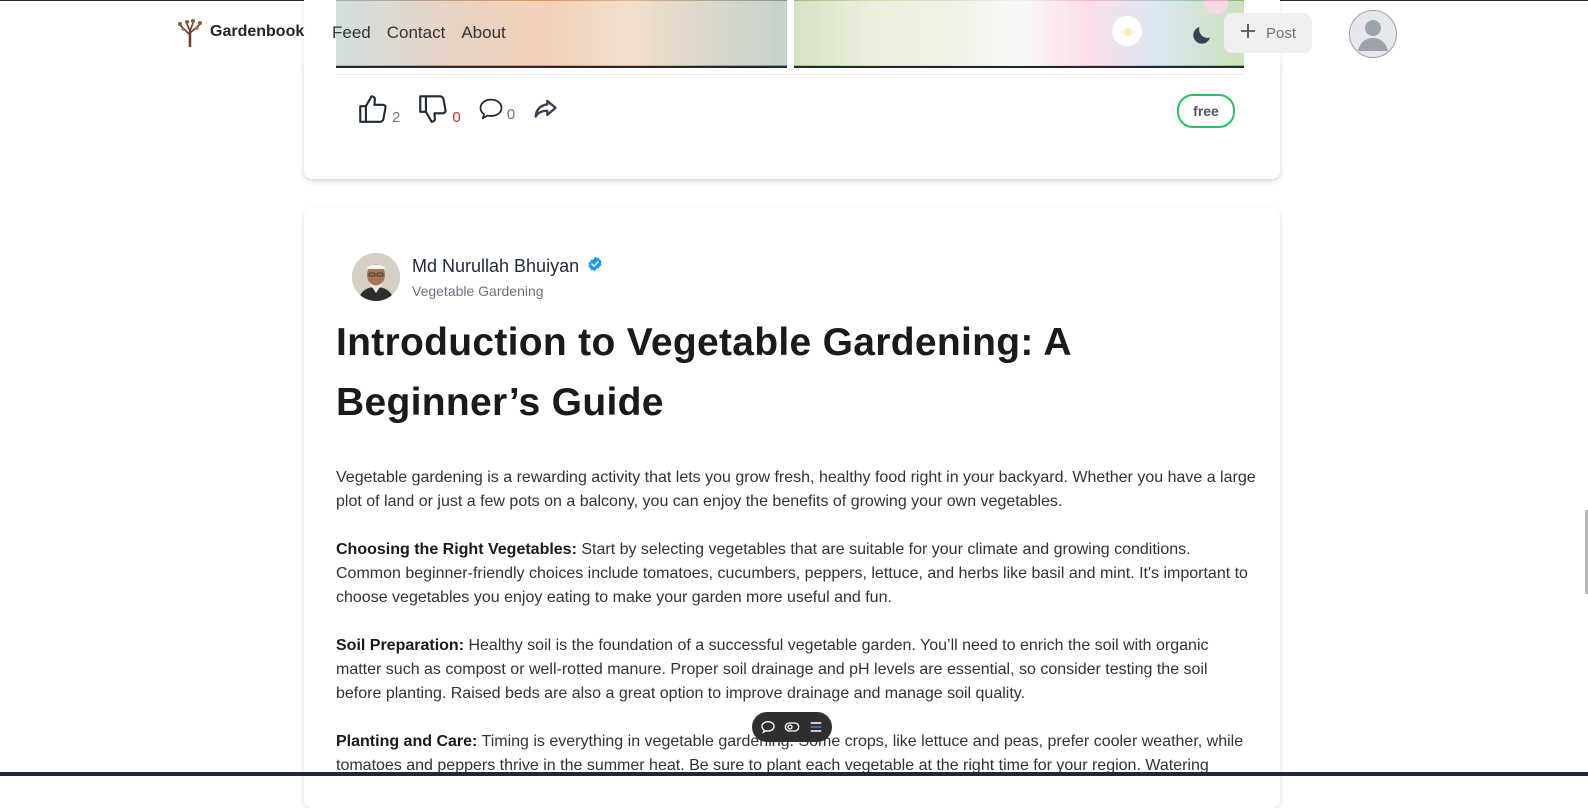 Image resolution: width=1588 pixels, height=808 pixels. Describe the element at coordinates (816, 727) in the screenshot. I see `list-icon` at that location.